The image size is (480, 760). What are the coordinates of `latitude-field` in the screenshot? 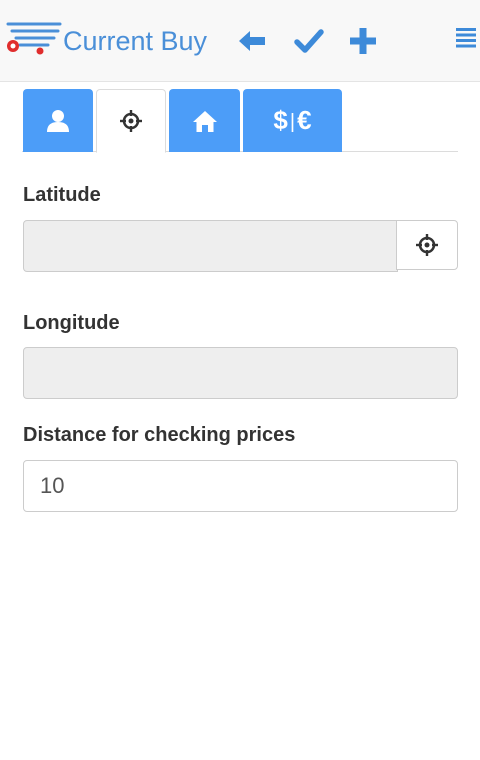 It's located at (210, 246).